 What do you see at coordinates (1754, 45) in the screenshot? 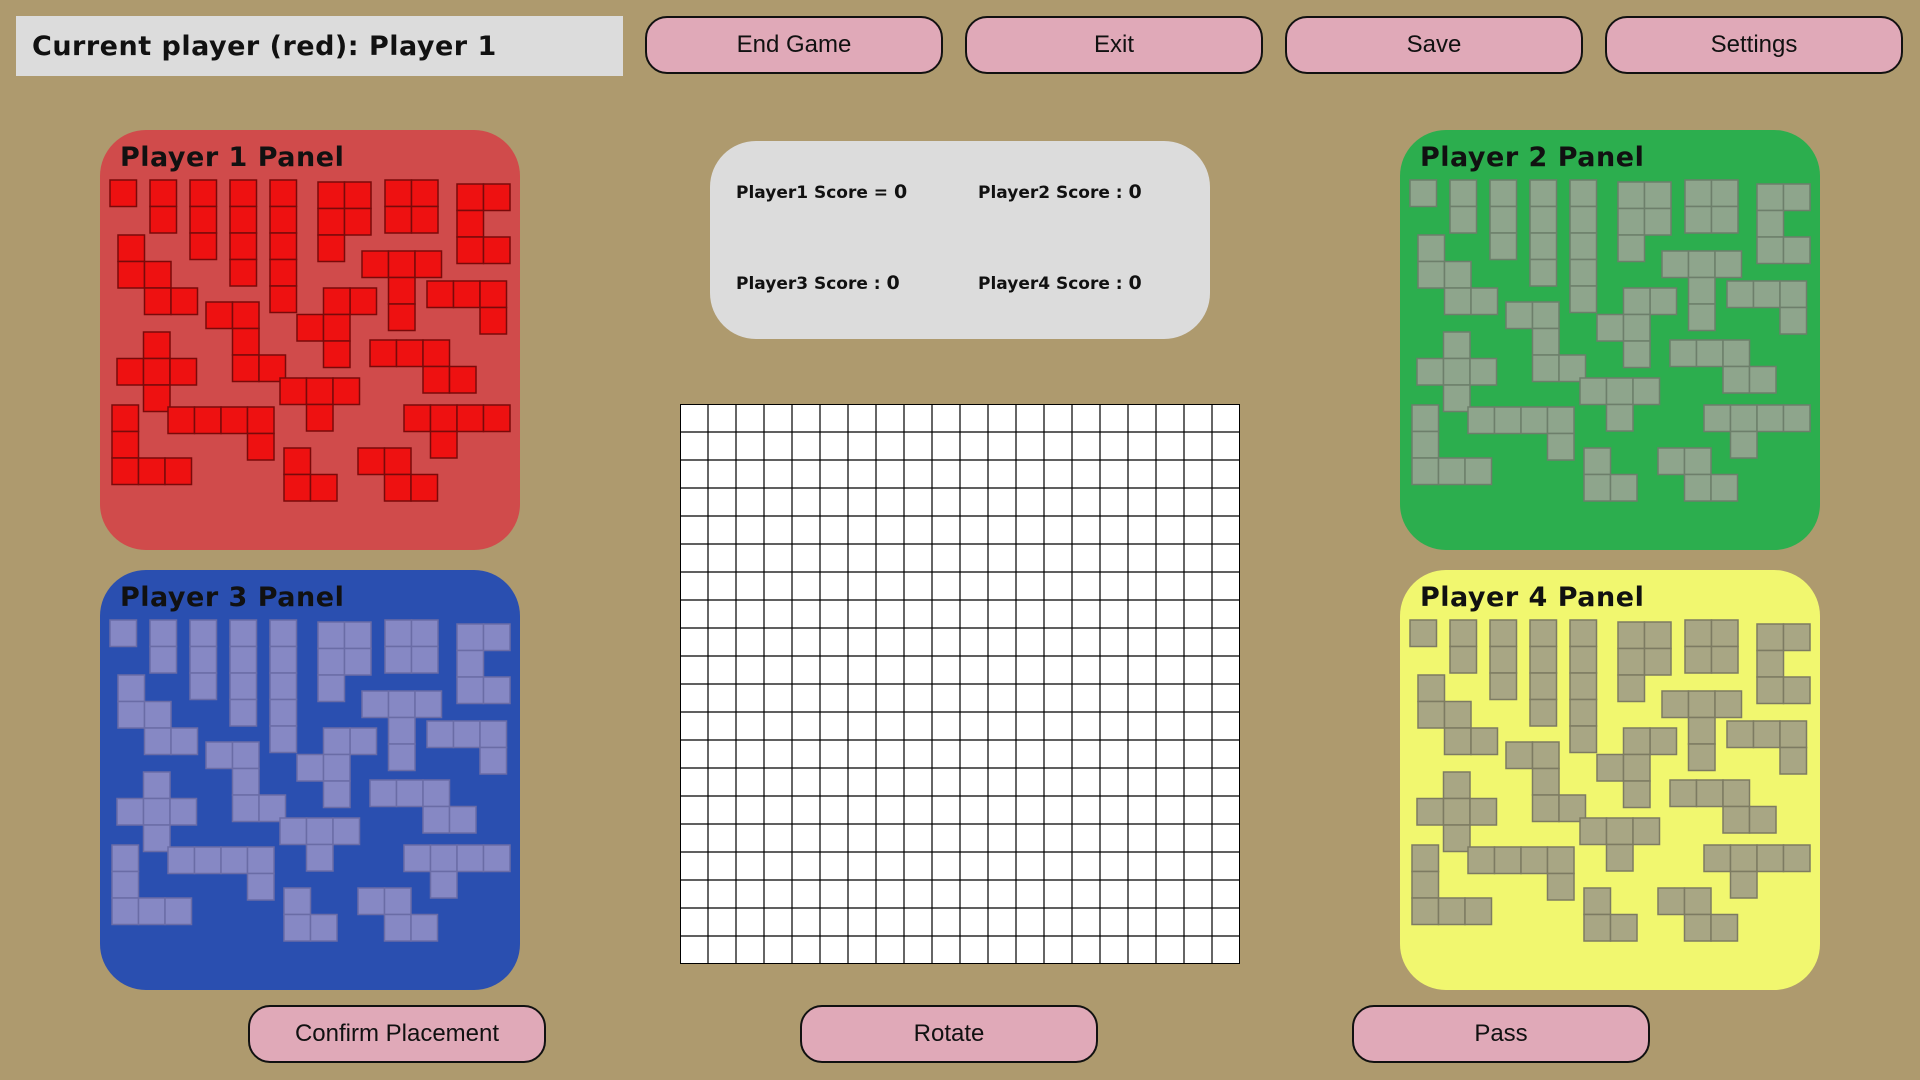
I see `settings-button: Settings` at bounding box center [1754, 45].